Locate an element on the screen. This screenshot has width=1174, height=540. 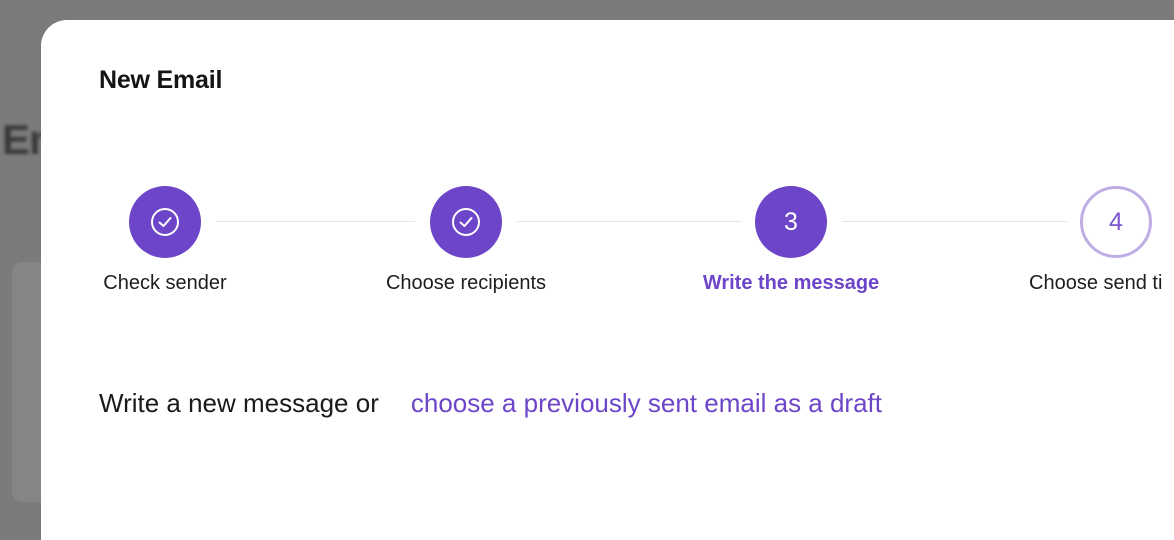
step-3-circle: 3 is located at coordinates (791, 222).